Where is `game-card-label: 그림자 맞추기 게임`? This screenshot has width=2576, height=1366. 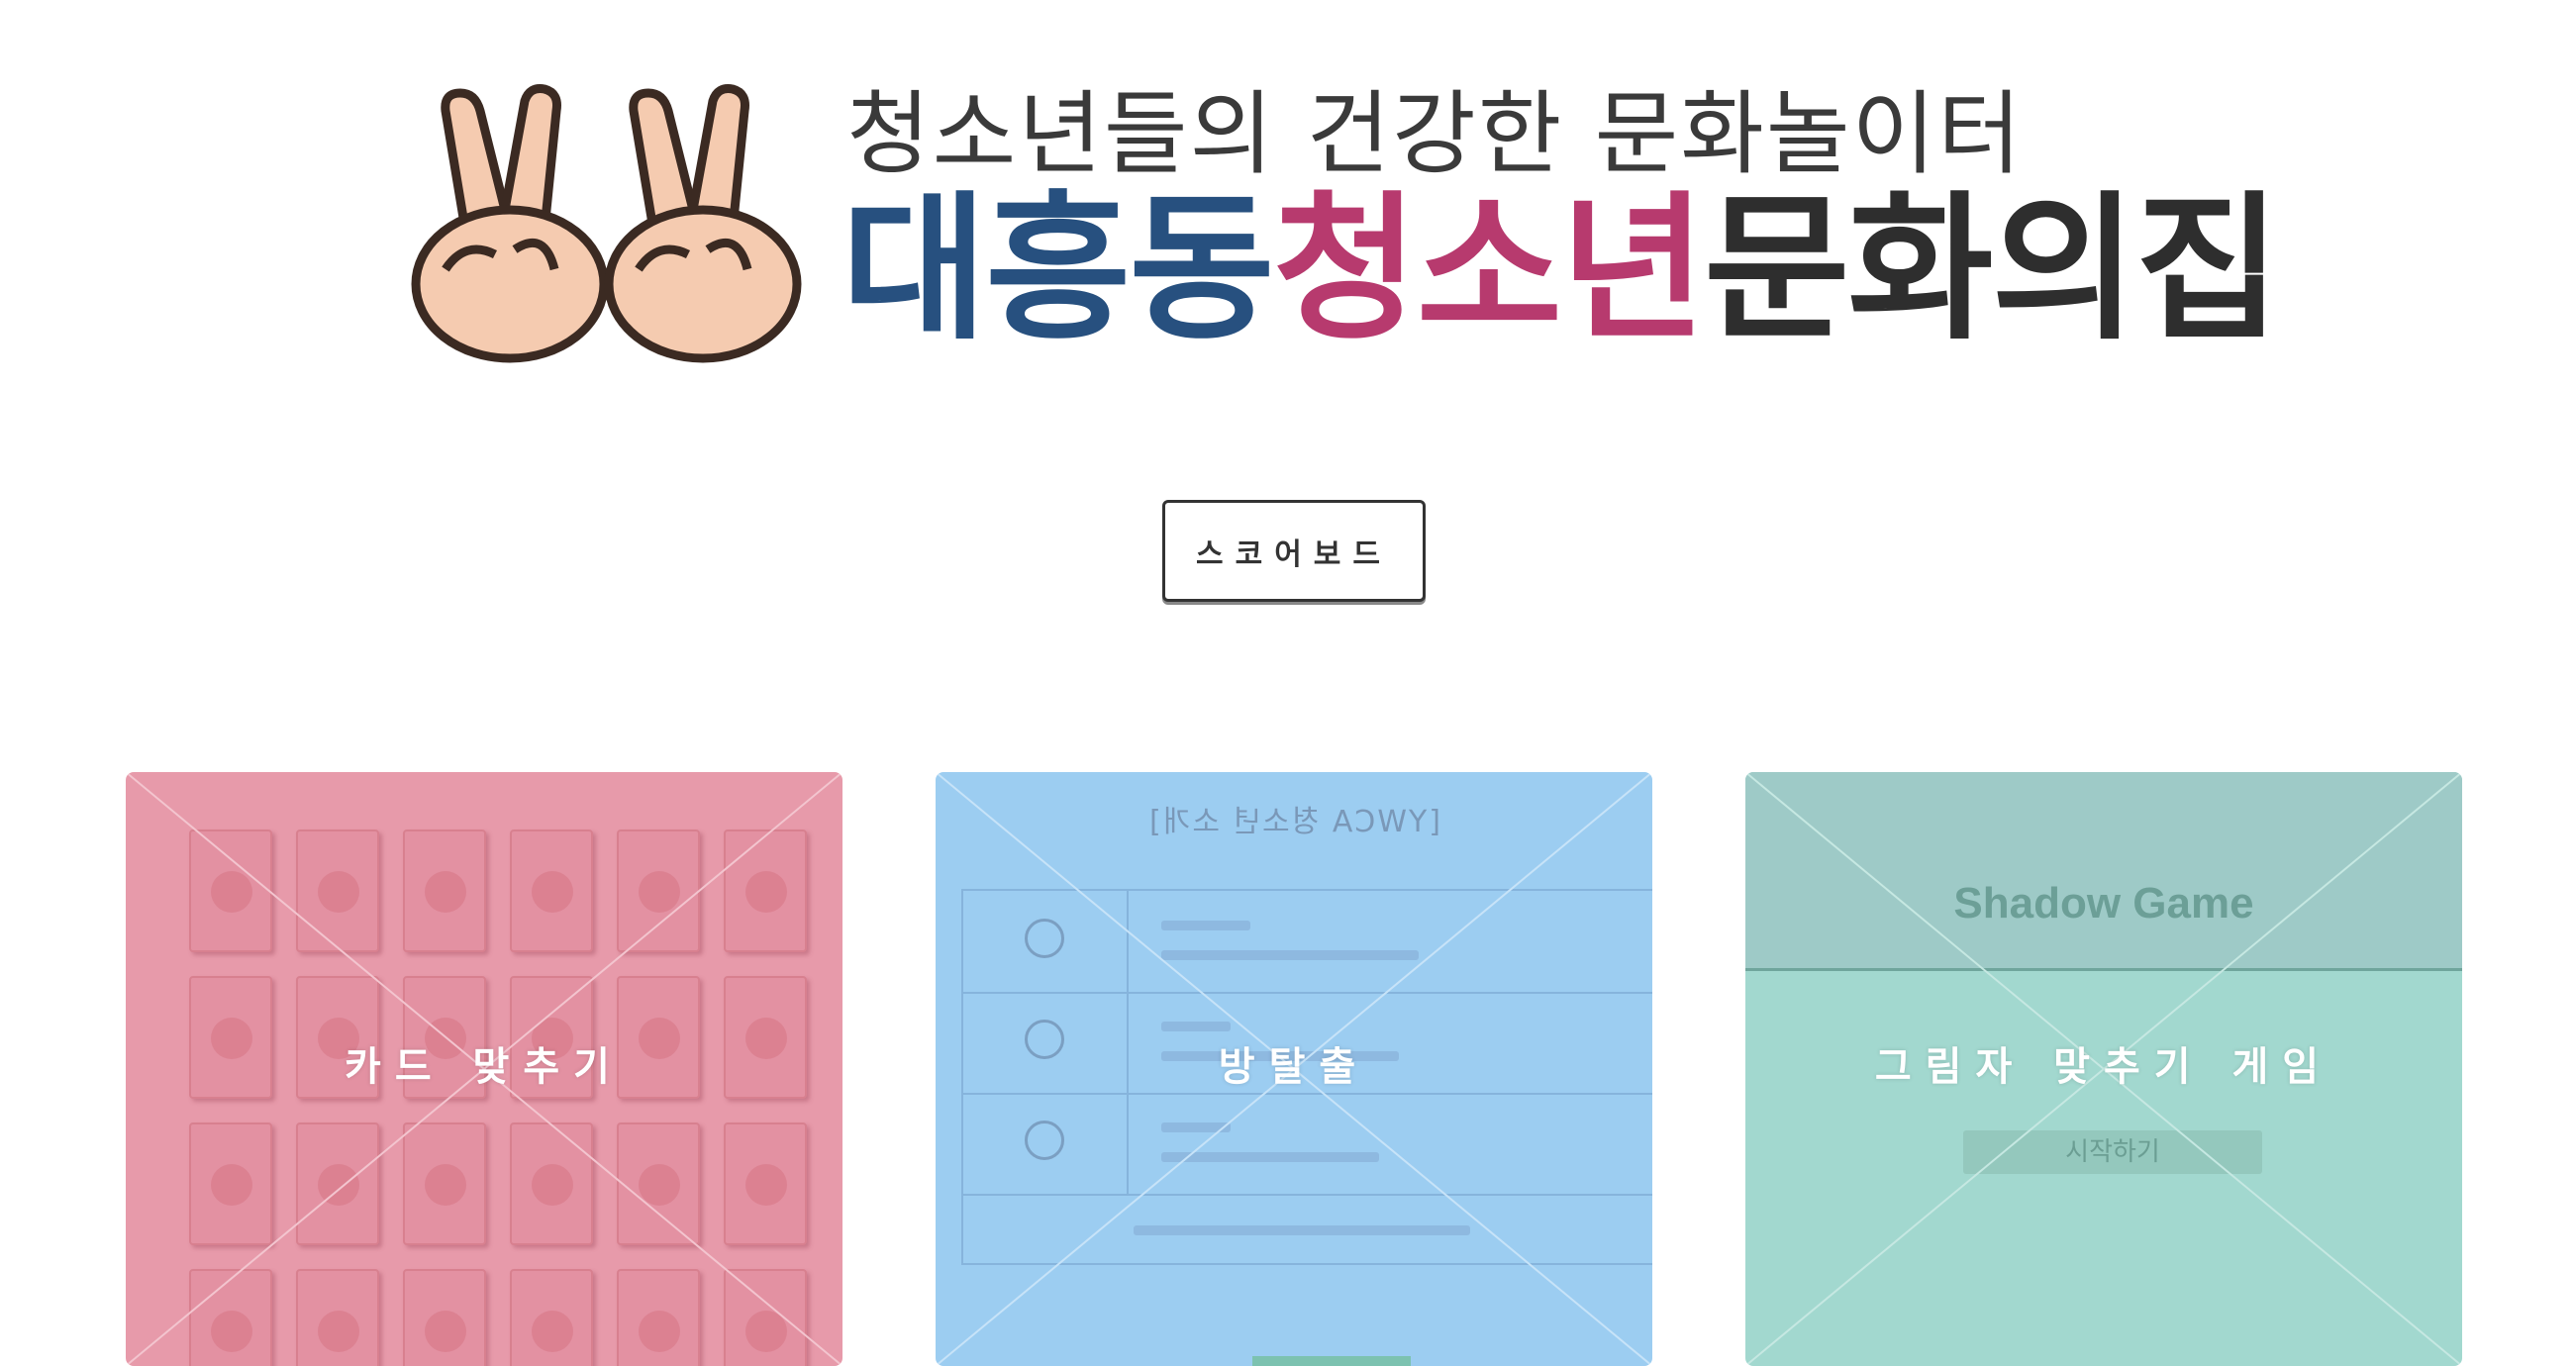 game-card-label: 그림자 맞추기 게임 is located at coordinates (2103, 1067).